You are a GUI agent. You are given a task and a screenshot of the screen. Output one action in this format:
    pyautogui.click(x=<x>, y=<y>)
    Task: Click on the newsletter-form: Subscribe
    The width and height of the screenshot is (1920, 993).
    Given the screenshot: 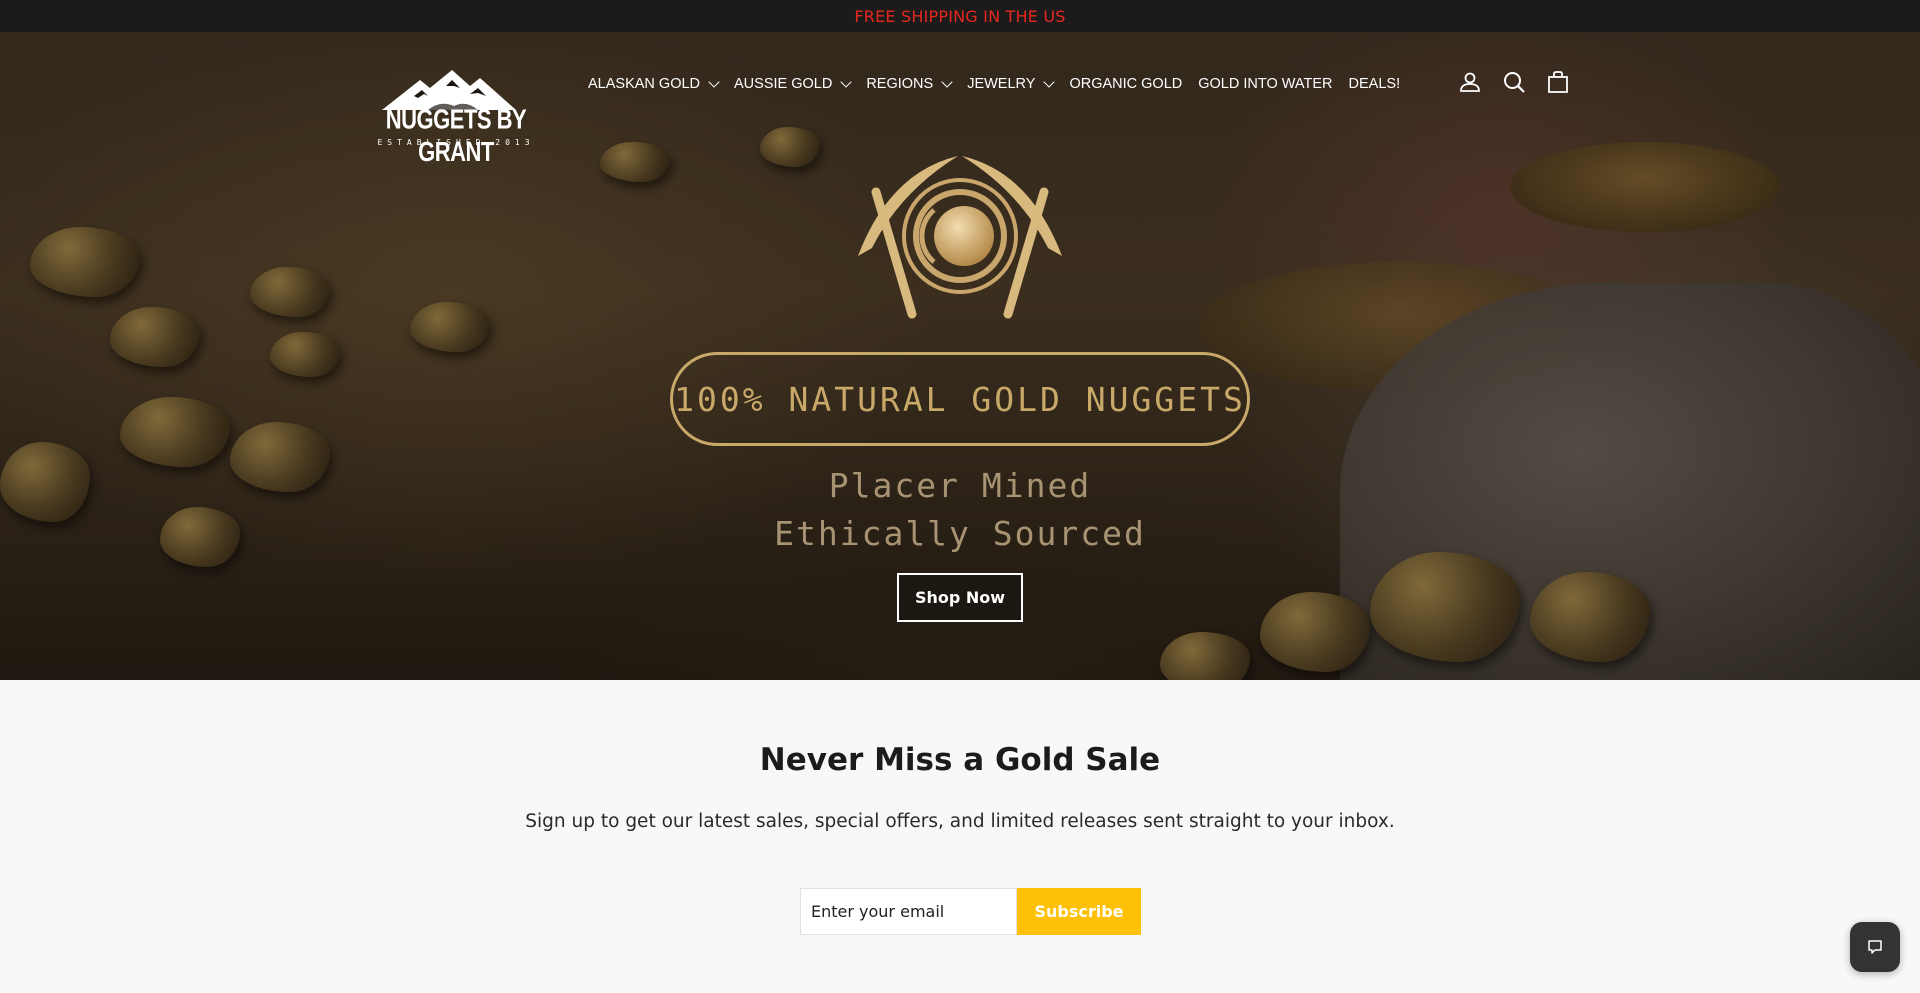 What is the action you would take?
    pyautogui.click(x=970, y=911)
    